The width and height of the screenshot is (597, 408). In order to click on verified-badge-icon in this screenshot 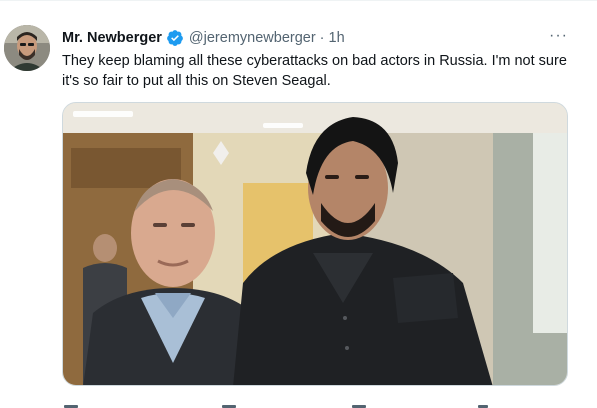, I will do `click(175, 38)`.